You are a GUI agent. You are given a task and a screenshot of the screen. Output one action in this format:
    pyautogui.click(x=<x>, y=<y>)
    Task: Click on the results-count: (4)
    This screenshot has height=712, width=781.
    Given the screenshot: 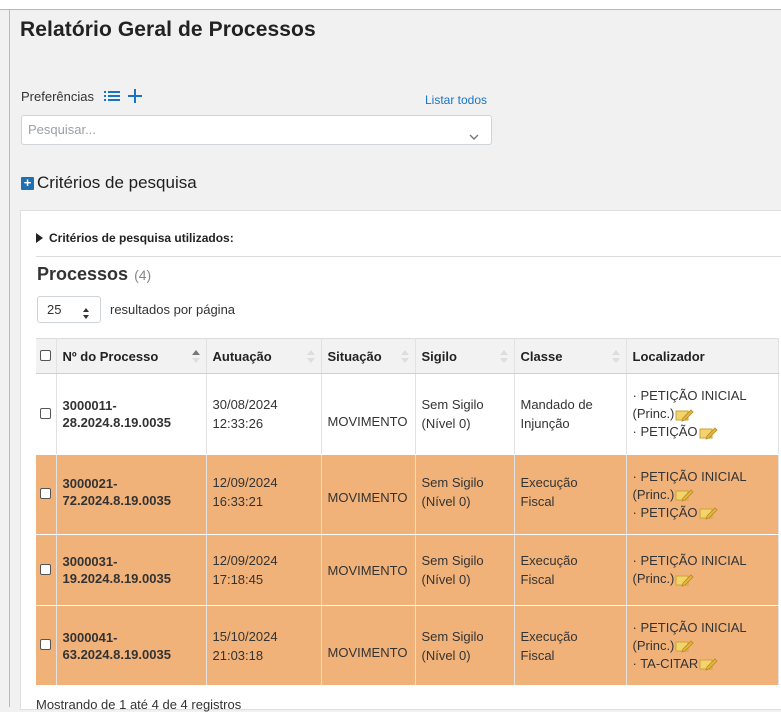 What is the action you would take?
    pyautogui.click(x=143, y=275)
    